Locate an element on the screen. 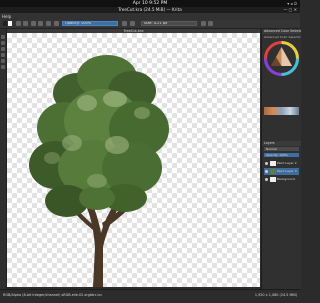 Image resolution: width=320 pixels, height=303 pixels. palette-strip is located at coordinates (281, 111).